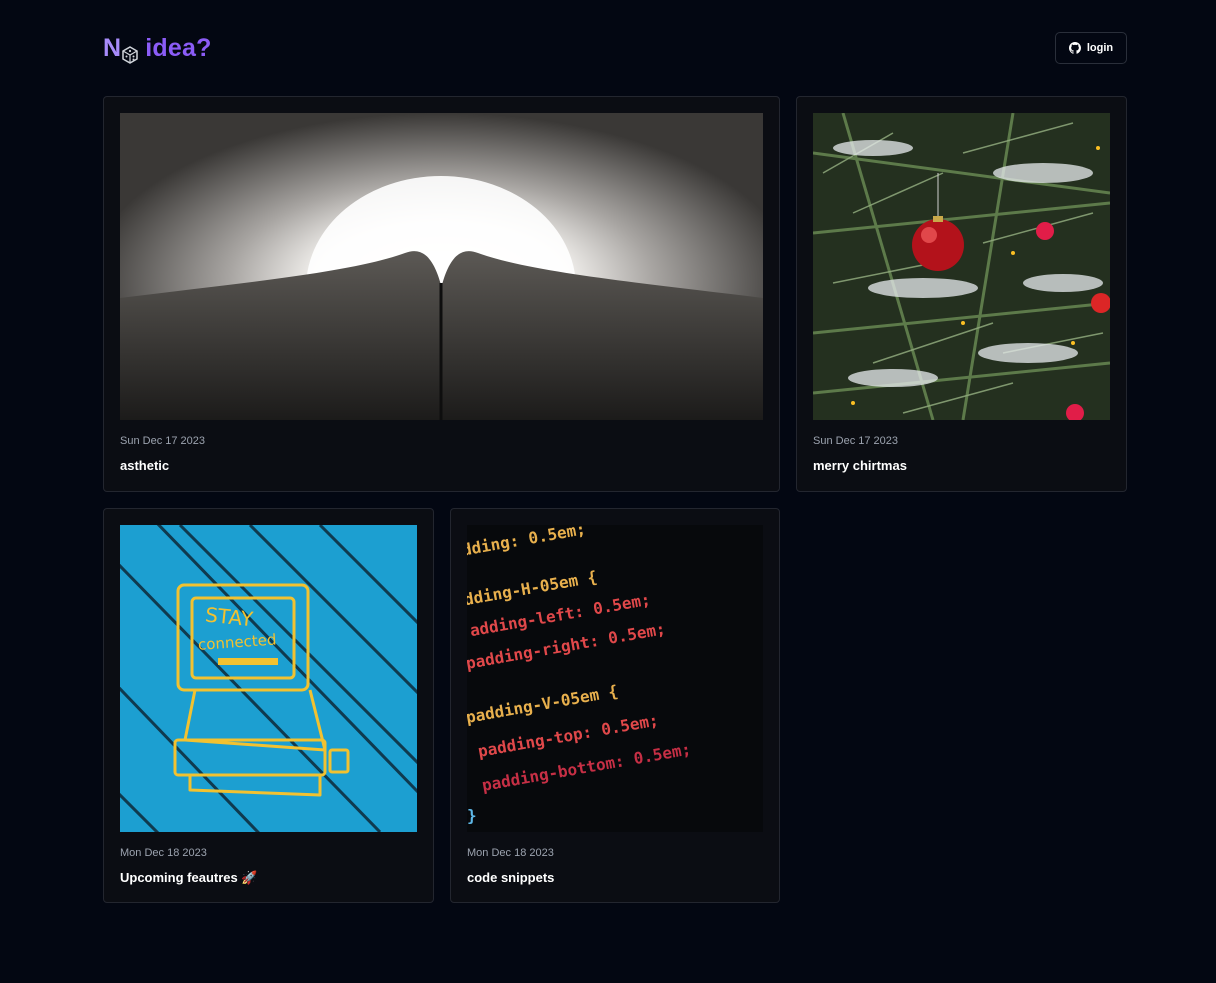 The width and height of the screenshot is (1216, 983). What do you see at coordinates (1100, 48) in the screenshot?
I see `login-label: login` at bounding box center [1100, 48].